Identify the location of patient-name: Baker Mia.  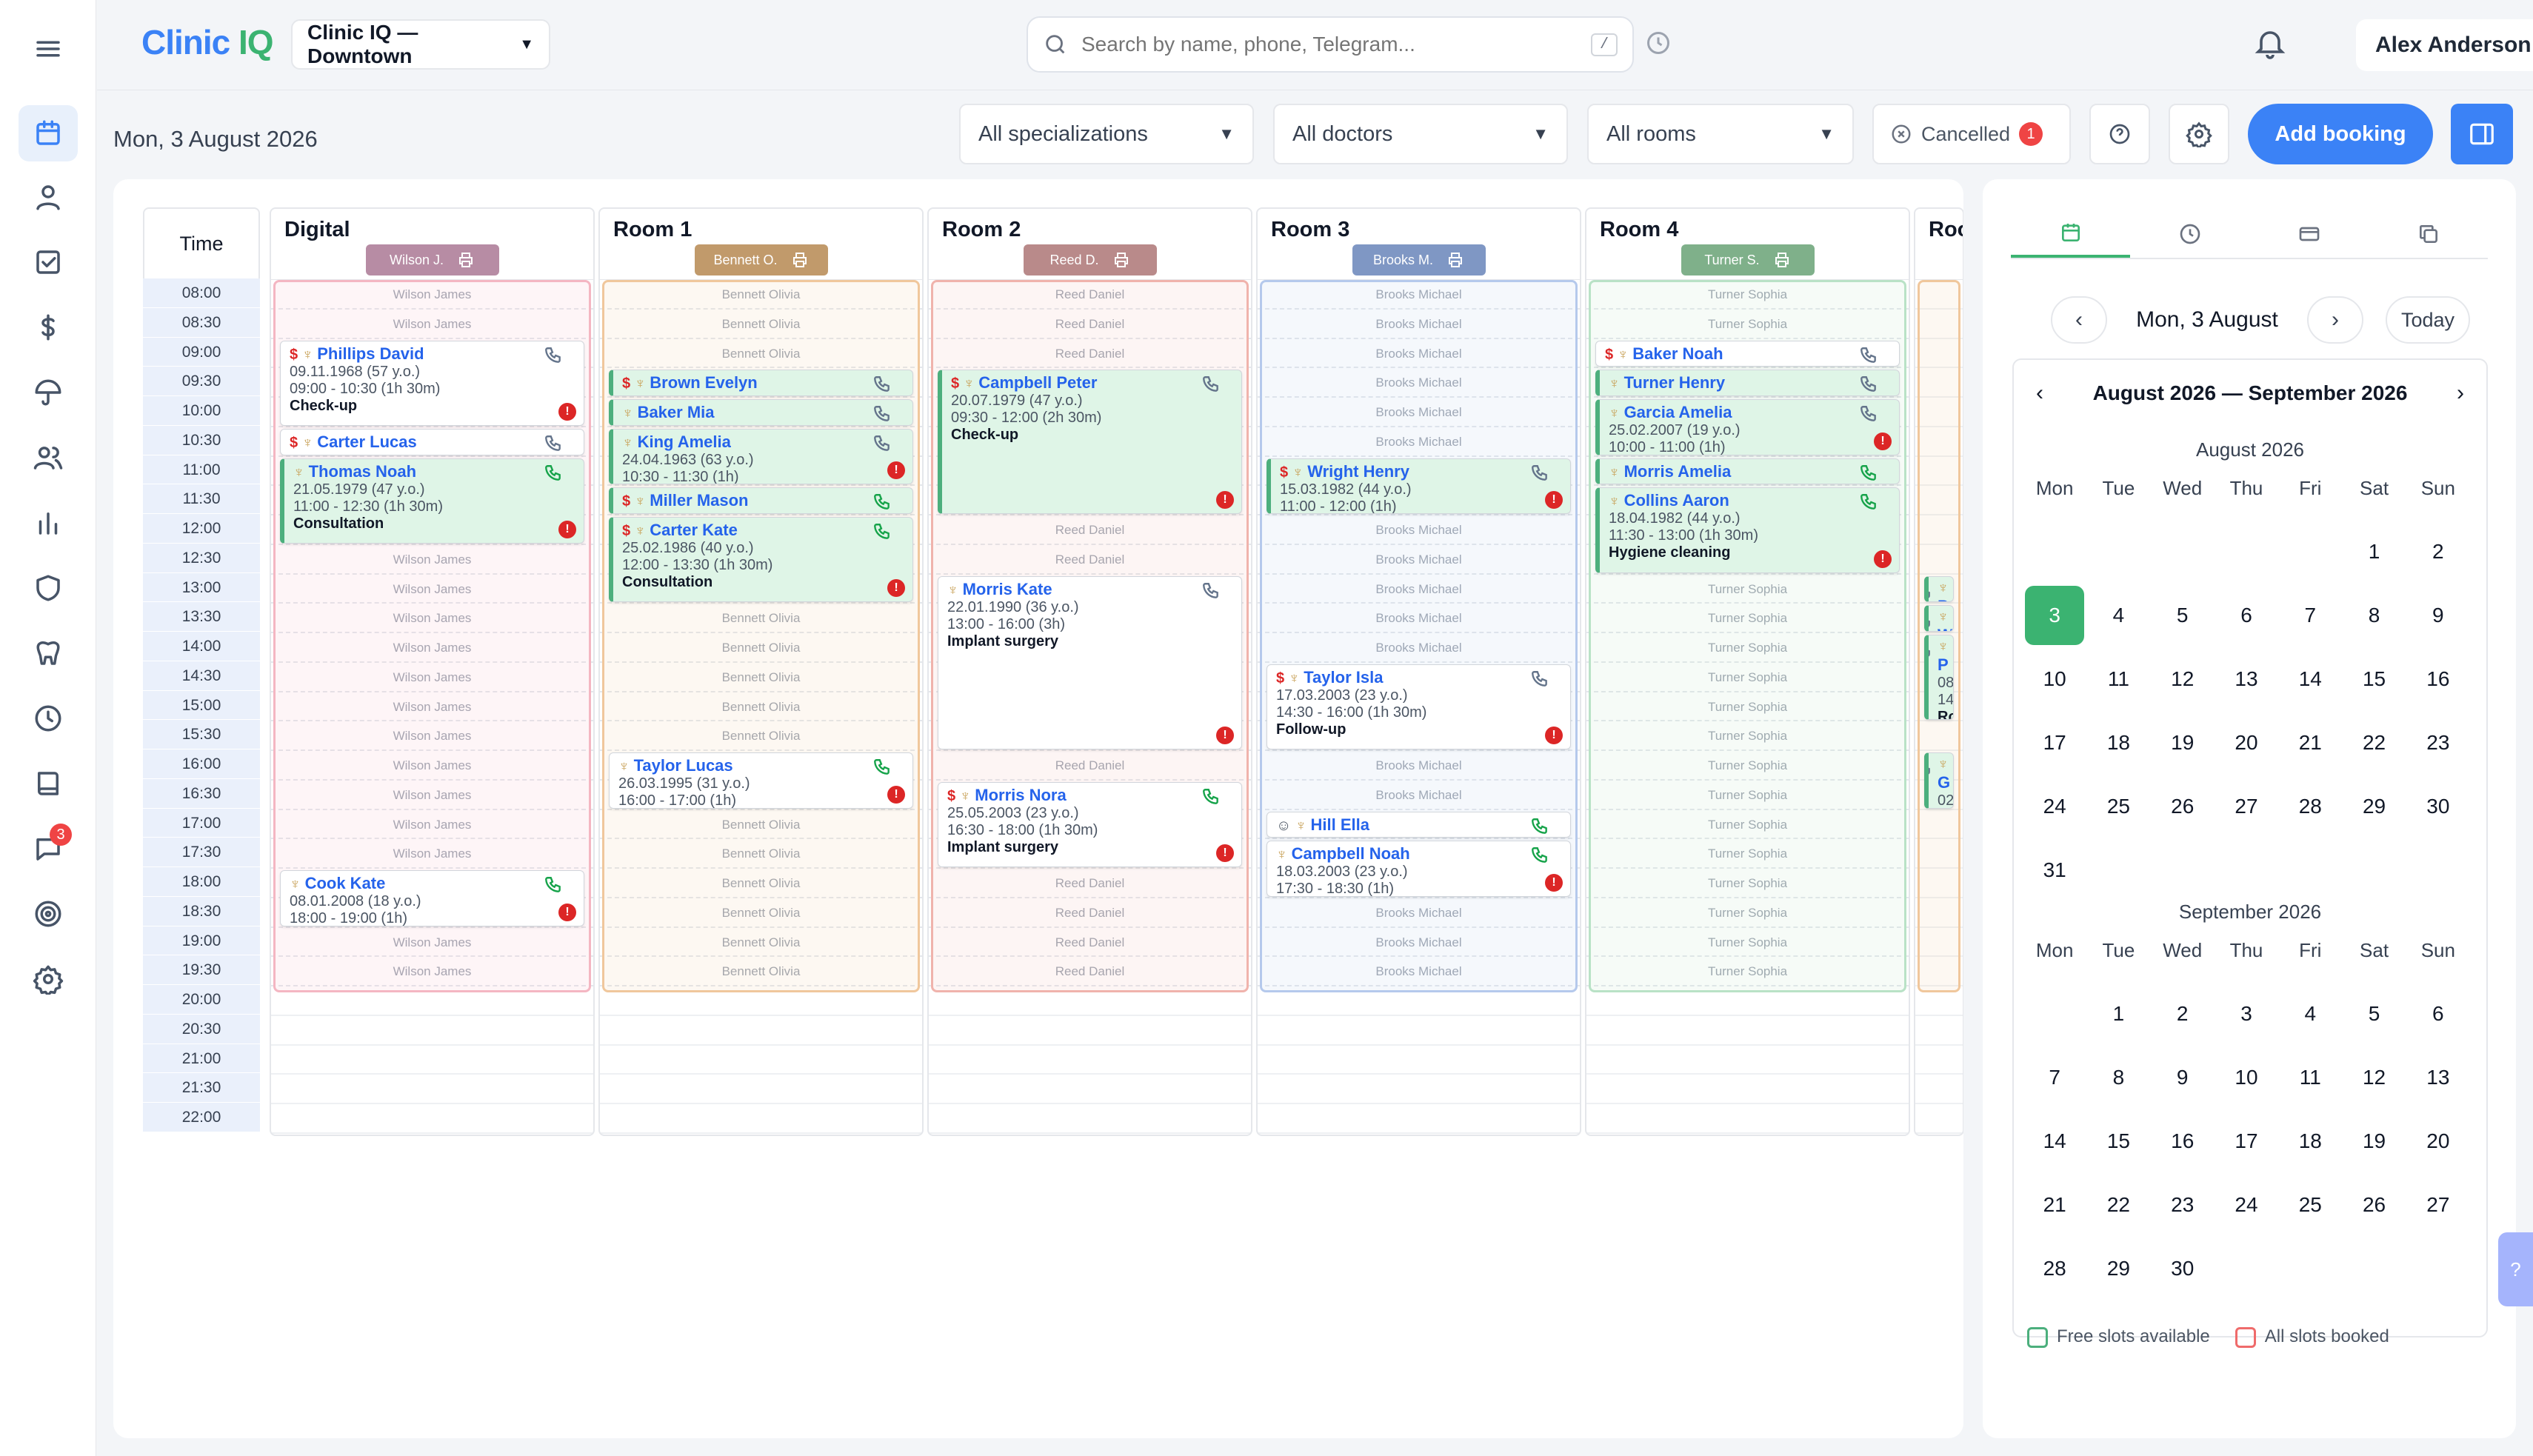
(676, 412).